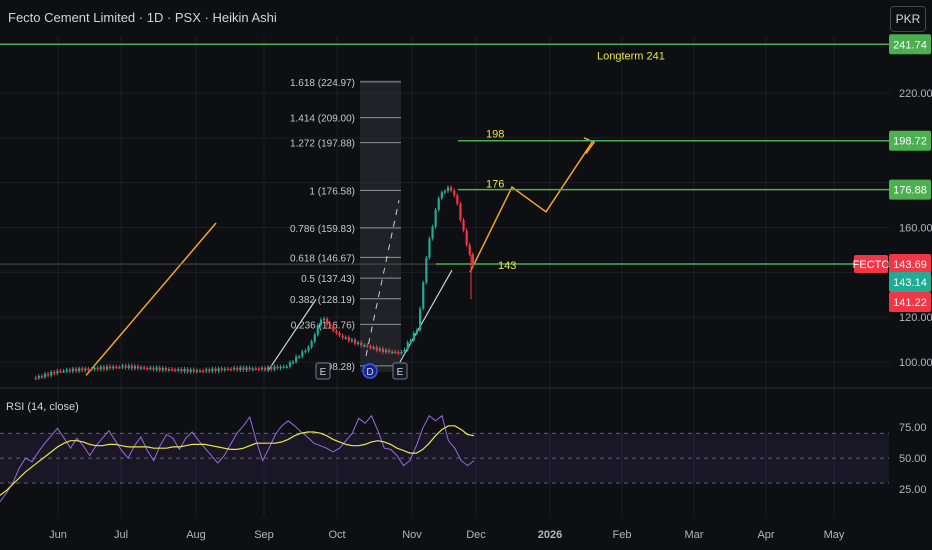 The height and width of the screenshot is (550, 932). What do you see at coordinates (322, 229) in the screenshot?
I see `fib-level-label: 0.786 (159.83)` at bounding box center [322, 229].